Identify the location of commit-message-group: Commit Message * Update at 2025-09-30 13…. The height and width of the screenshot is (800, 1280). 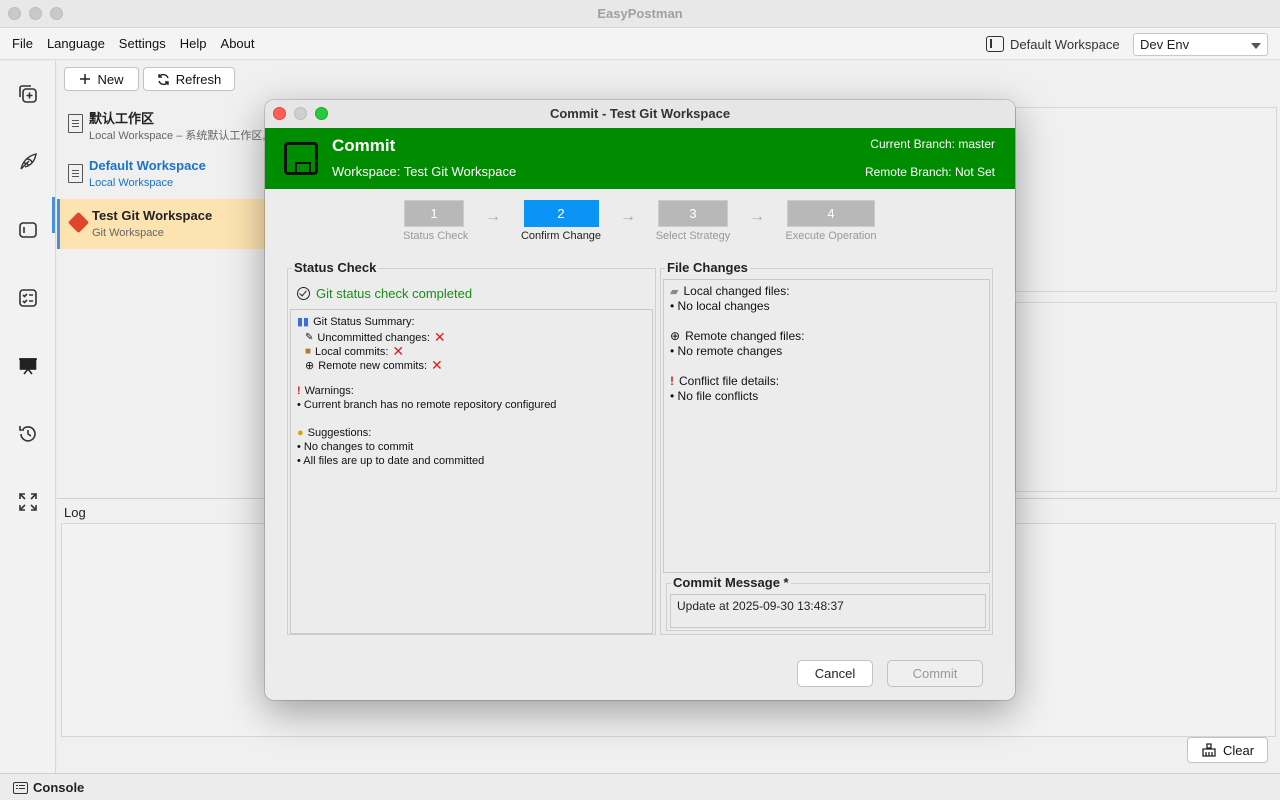
(828, 603).